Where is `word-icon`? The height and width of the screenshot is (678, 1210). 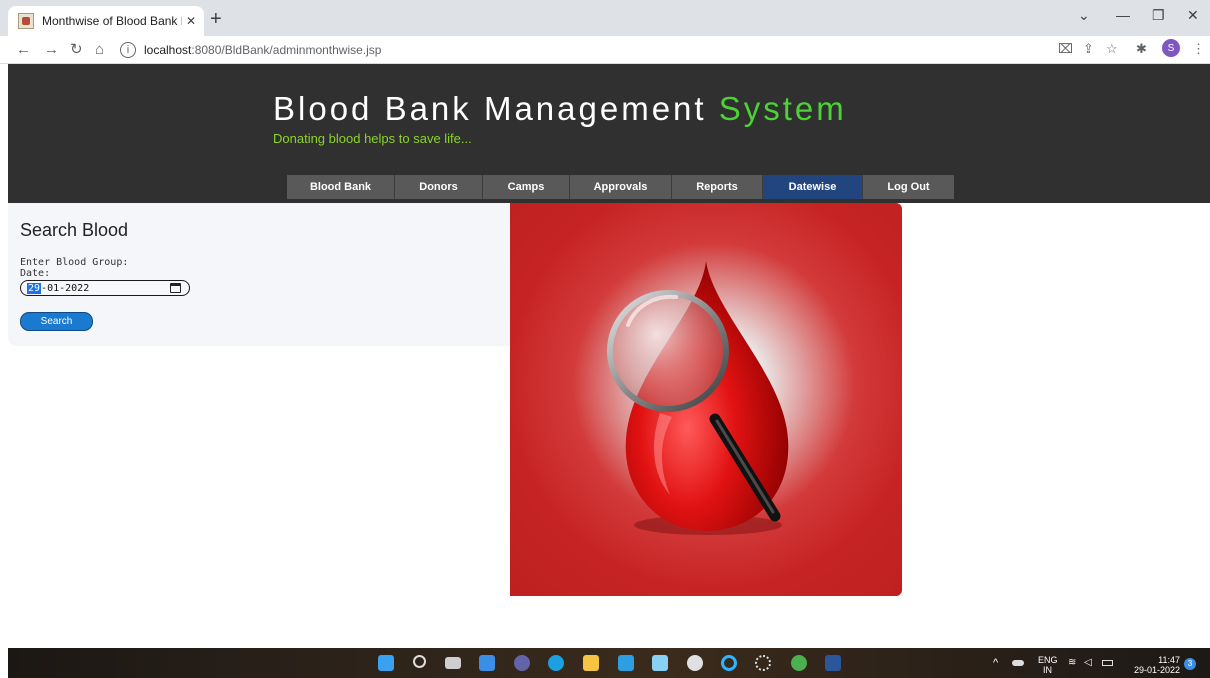
word-icon is located at coordinates (833, 663).